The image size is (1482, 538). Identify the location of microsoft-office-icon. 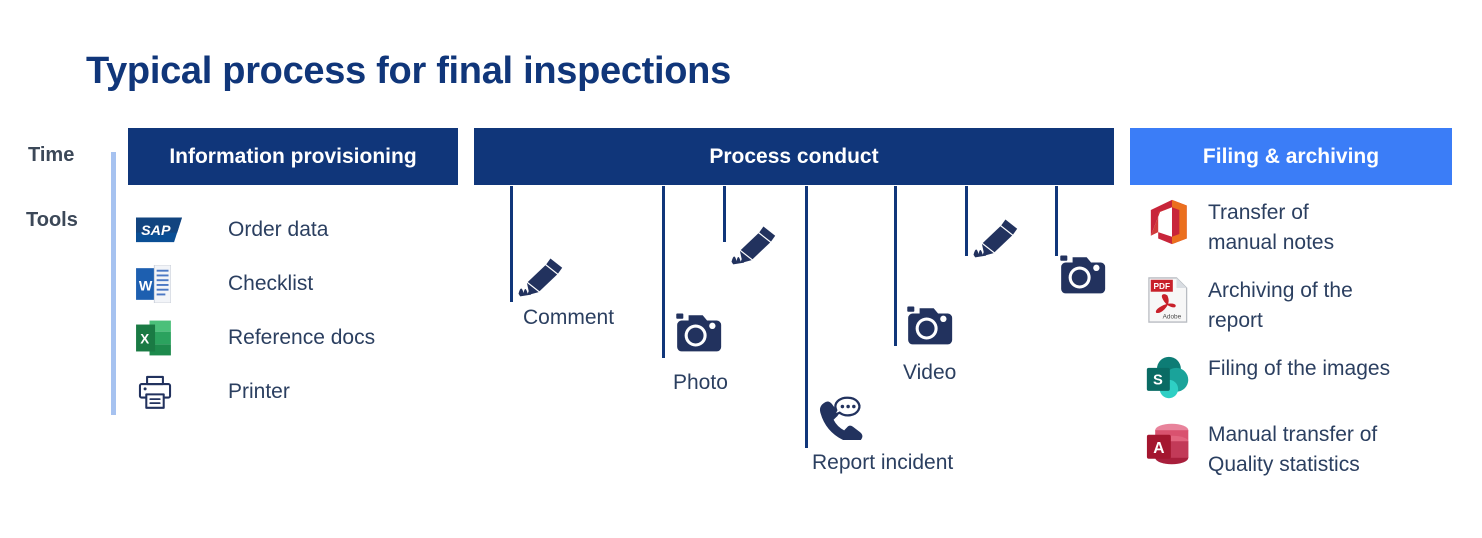
(1168, 222).